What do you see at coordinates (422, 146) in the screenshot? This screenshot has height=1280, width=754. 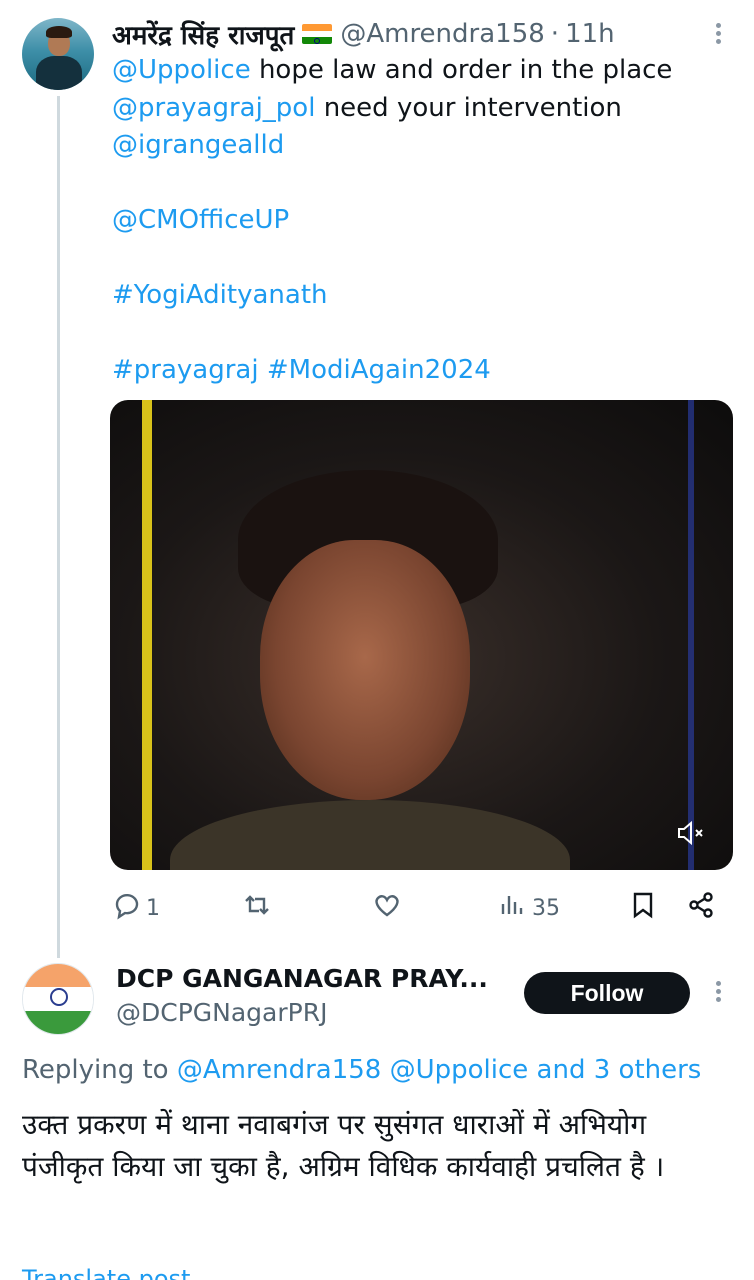 I see `tweet-text-line: @igrangealld` at bounding box center [422, 146].